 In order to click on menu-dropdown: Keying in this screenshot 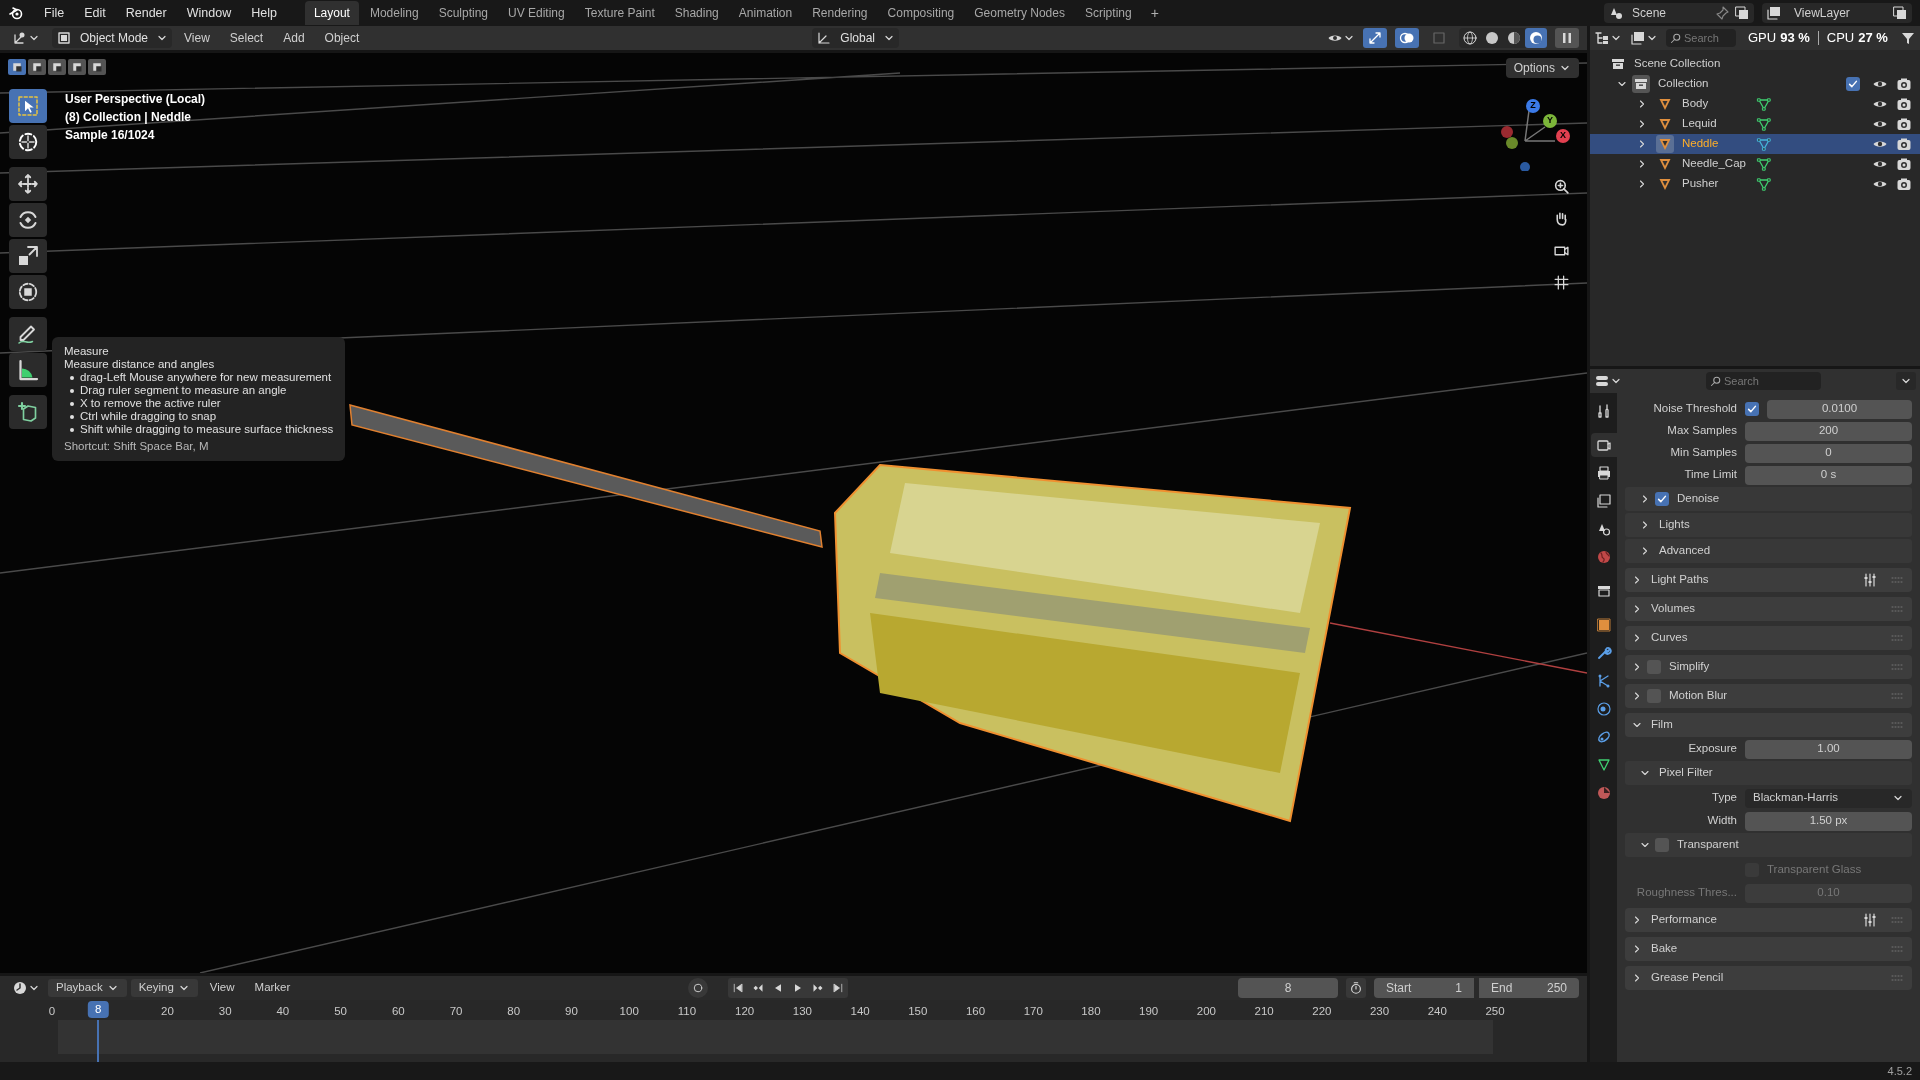, I will do `click(164, 988)`.